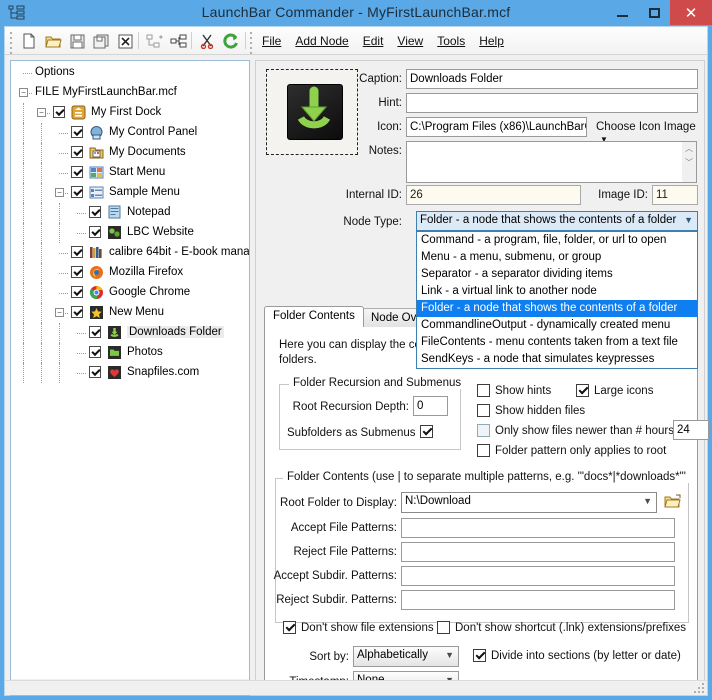 The height and width of the screenshot is (700, 712). Describe the element at coordinates (479, 655) in the screenshot. I see `divide-into-sections-checkbox` at that location.